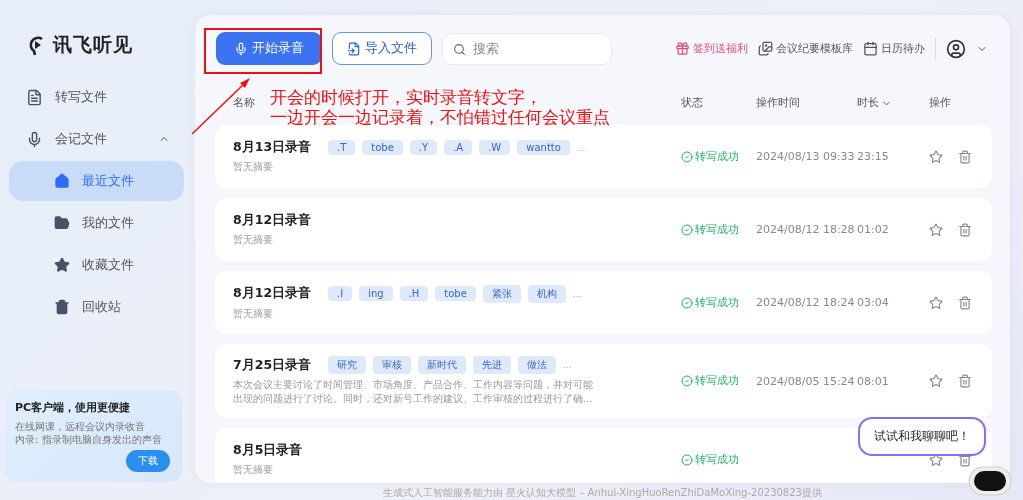 This screenshot has height=500, width=1023. I want to click on keyword-tag: 审核, so click(392, 365).